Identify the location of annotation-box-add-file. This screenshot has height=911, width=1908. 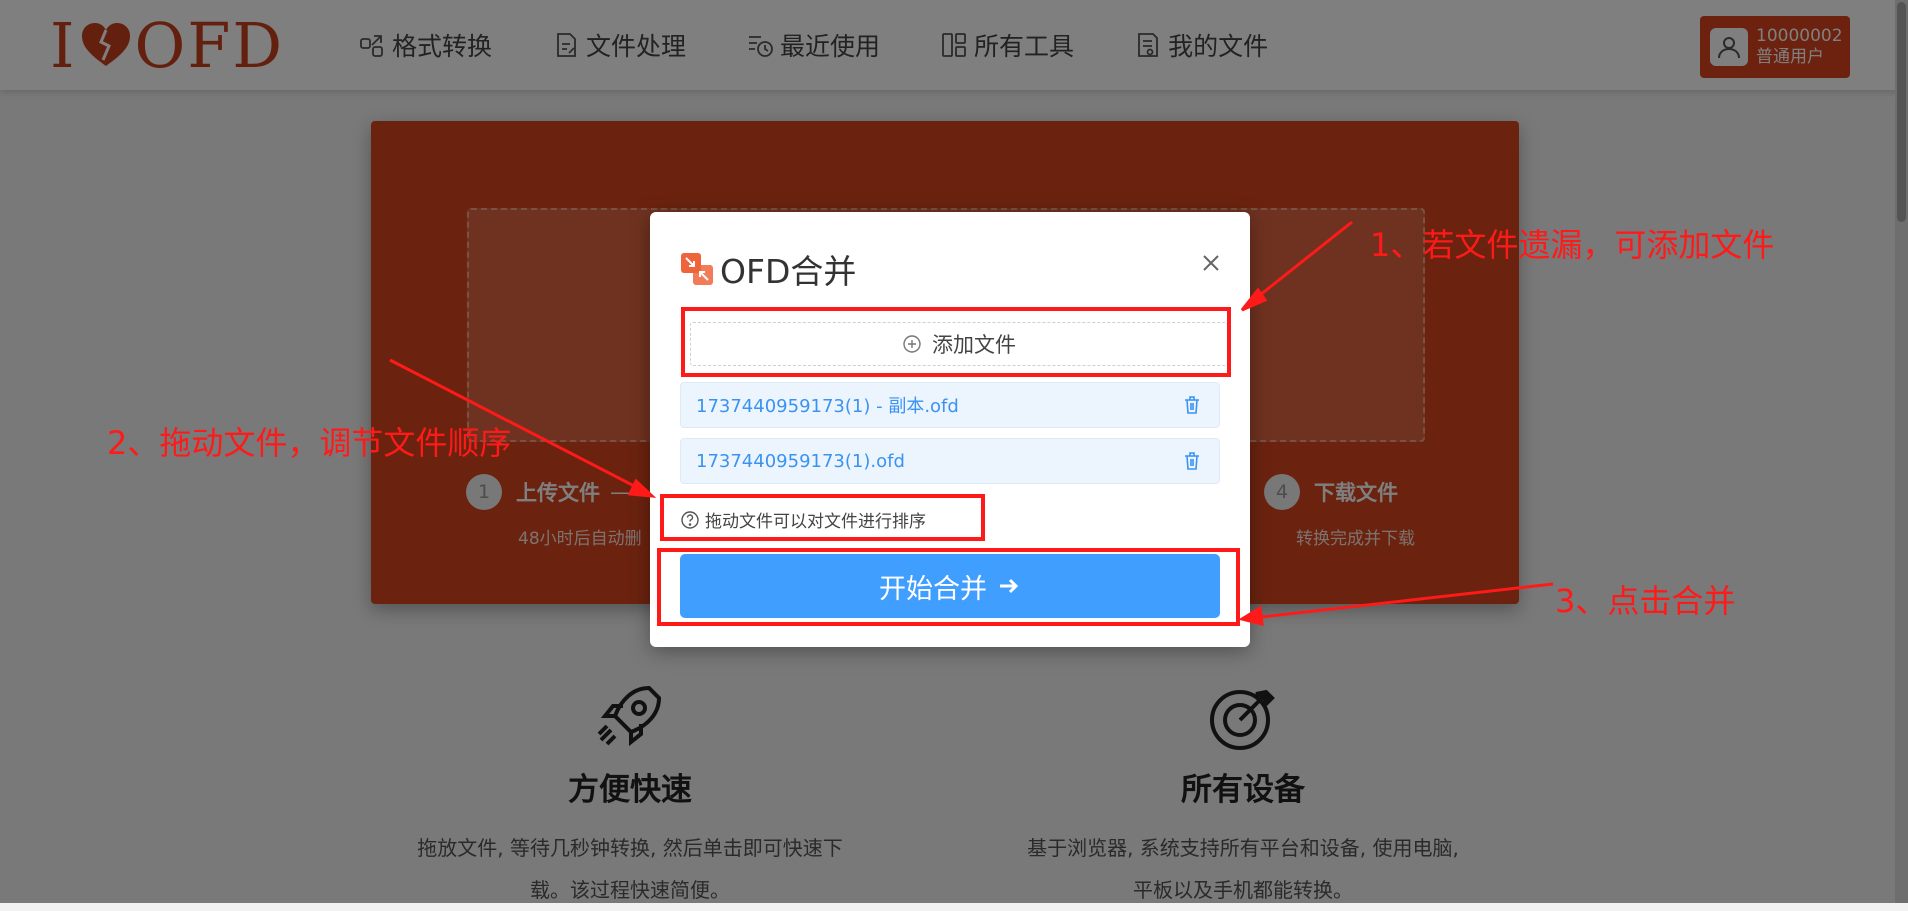
(956, 342).